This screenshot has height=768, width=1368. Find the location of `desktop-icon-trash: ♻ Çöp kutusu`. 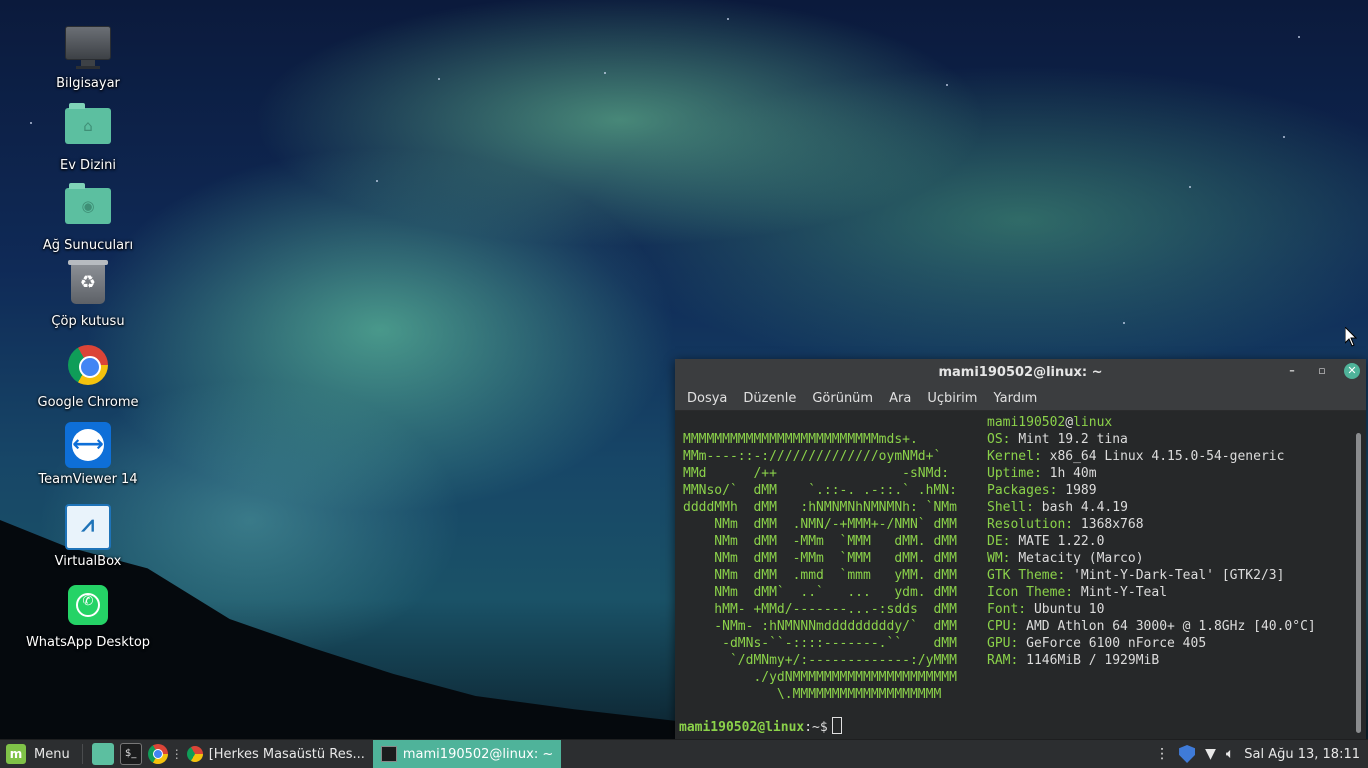

desktop-icon-trash: ♻ Çöp kutusu is located at coordinates (88, 294).